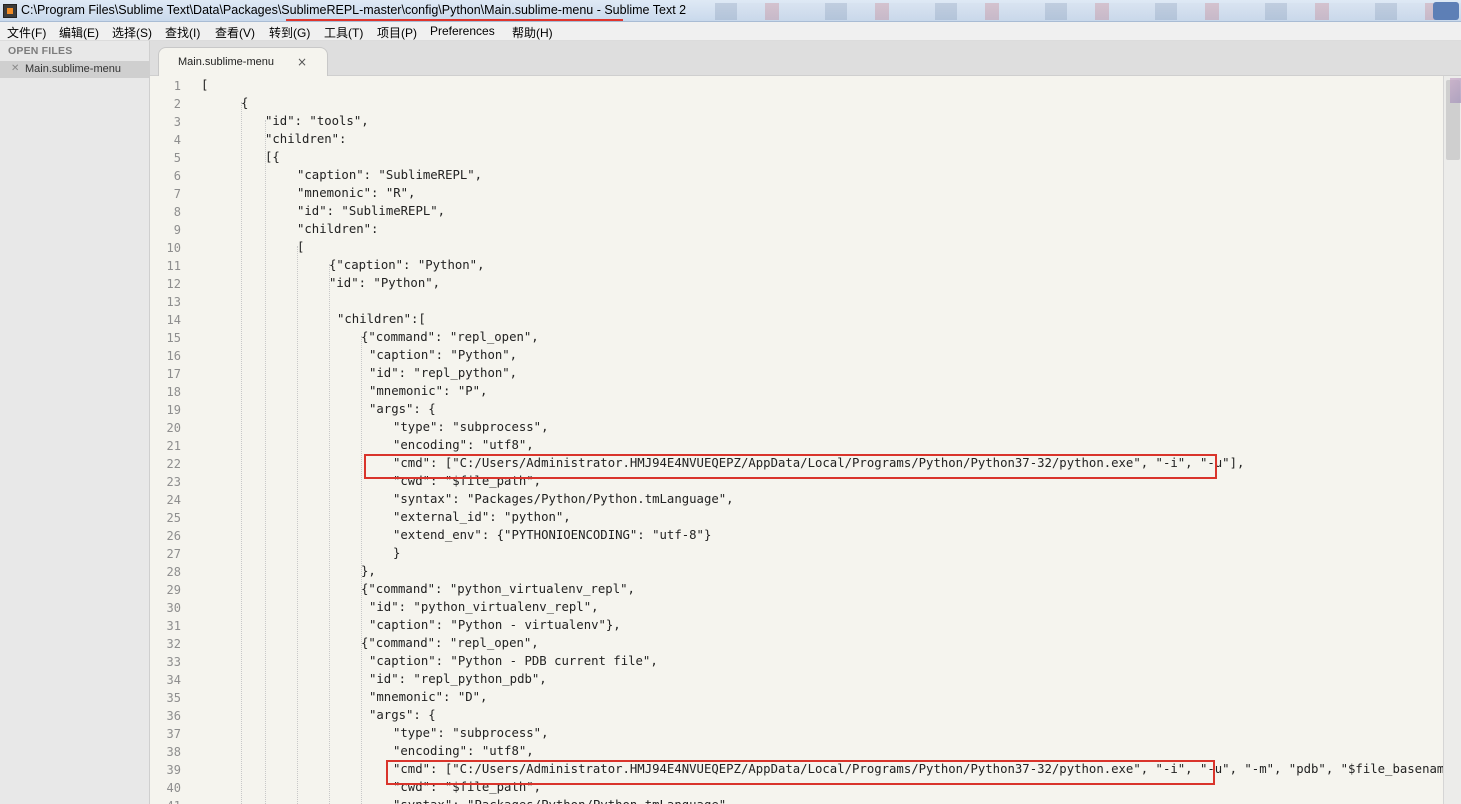 The image size is (1461, 804). Describe the element at coordinates (1088, 11) in the screenshot. I see `titlebar-background-windows` at that location.